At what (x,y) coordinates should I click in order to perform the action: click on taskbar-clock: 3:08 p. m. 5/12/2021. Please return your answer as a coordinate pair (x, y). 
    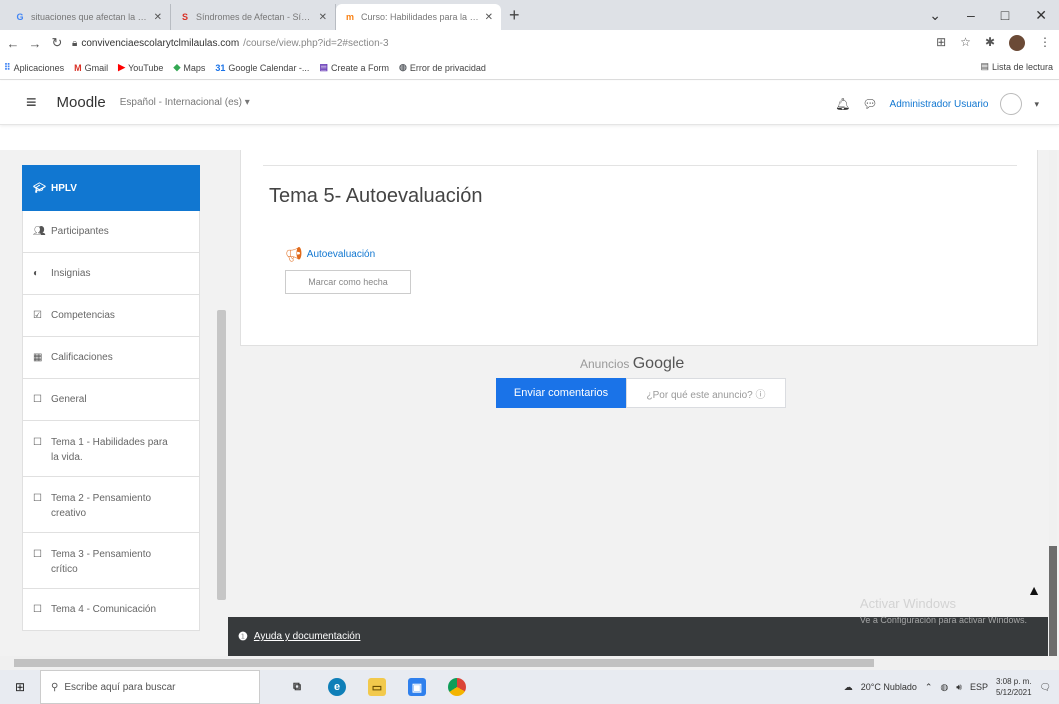
    Looking at the image, I should click on (1014, 687).